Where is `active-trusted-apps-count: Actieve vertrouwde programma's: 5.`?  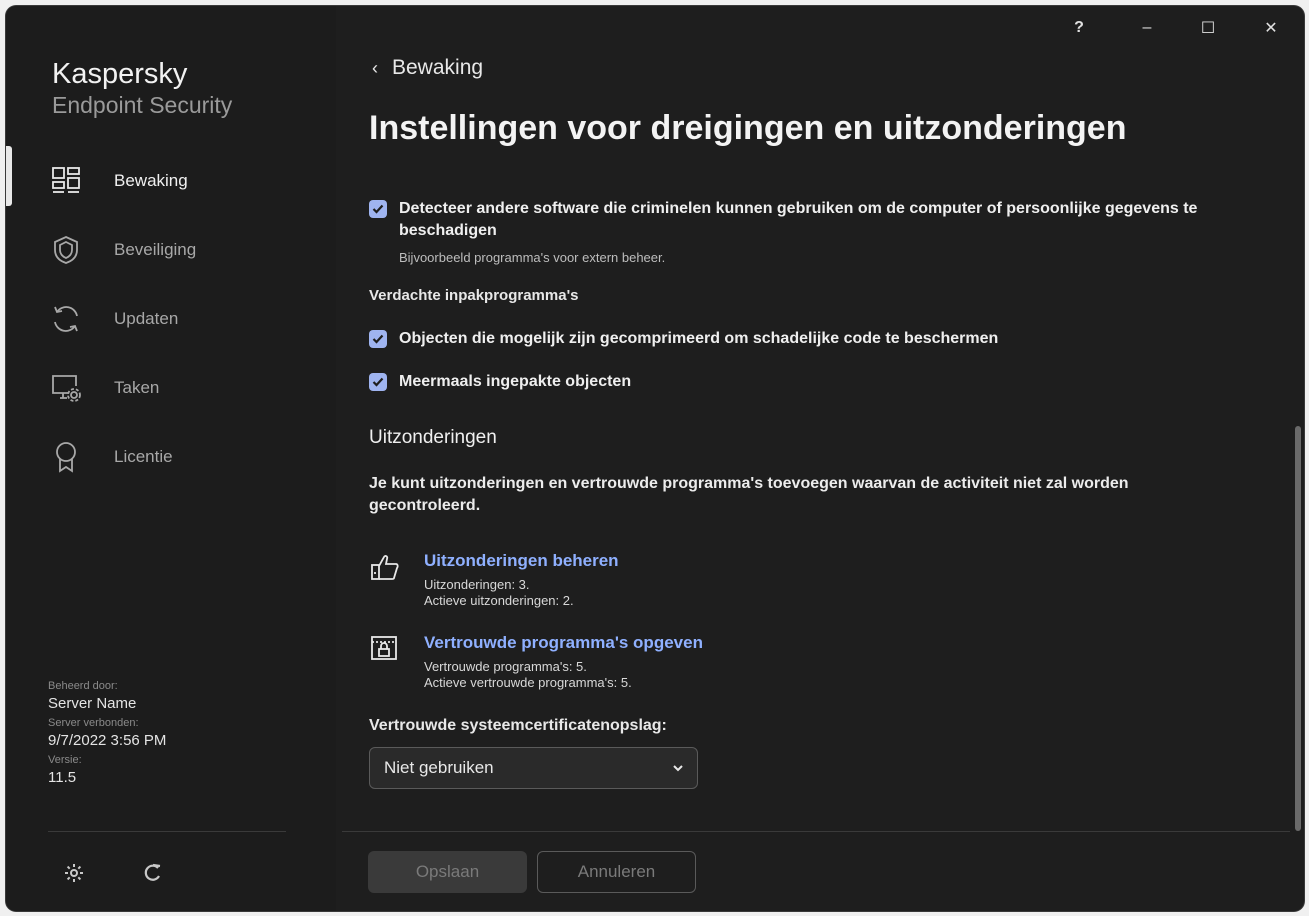 active-trusted-apps-count: Actieve vertrouwde programma's: 5. is located at coordinates (528, 682).